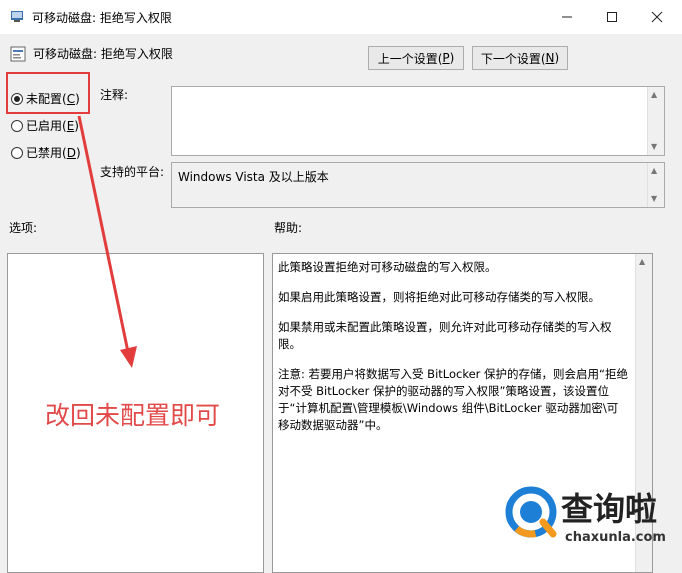 The image size is (682, 573). Describe the element at coordinates (531, 512) in the screenshot. I see `watermark-logo-icon` at that location.